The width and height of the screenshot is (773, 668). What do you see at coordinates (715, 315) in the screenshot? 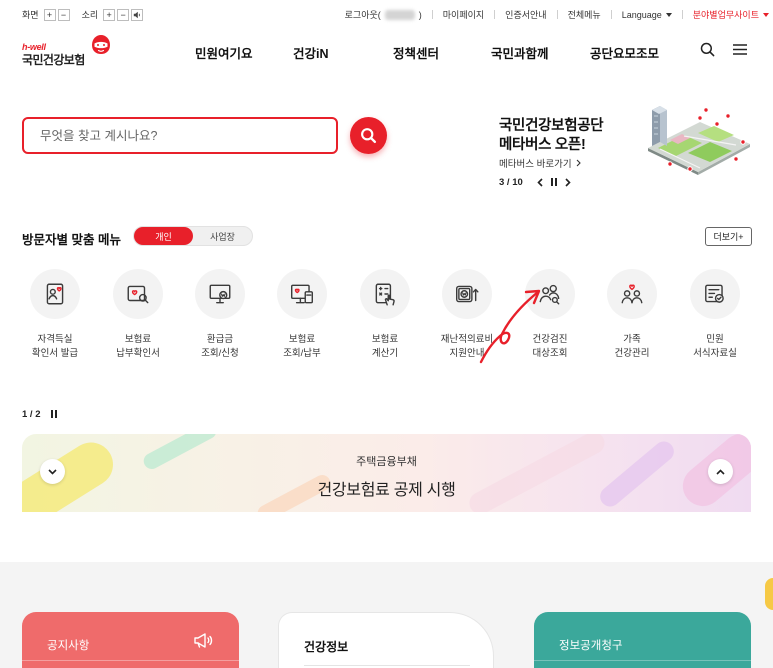
I see `menu-item-civil-forms: 민원 서식자료실` at bounding box center [715, 315].